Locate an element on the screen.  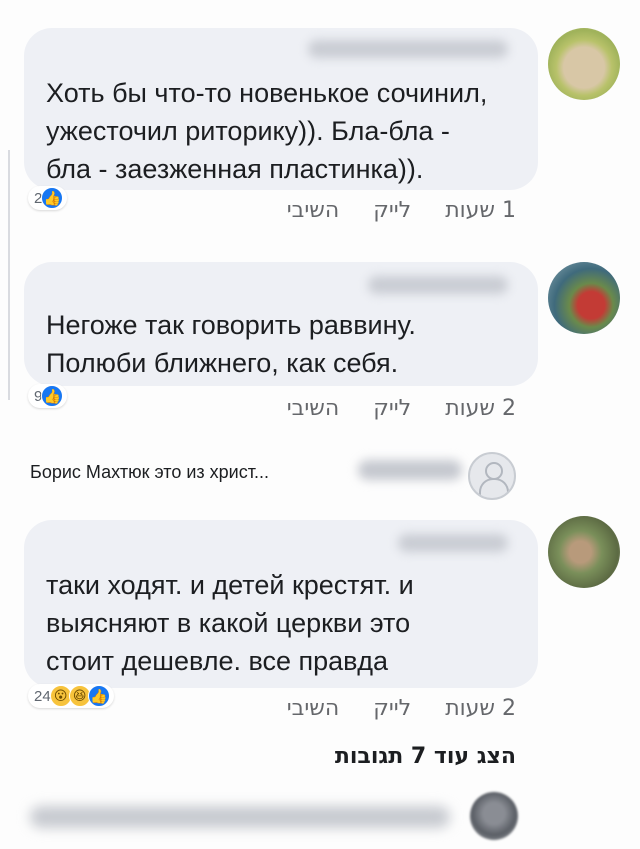
scroll-edge-line is located at coordinates (9, 275).